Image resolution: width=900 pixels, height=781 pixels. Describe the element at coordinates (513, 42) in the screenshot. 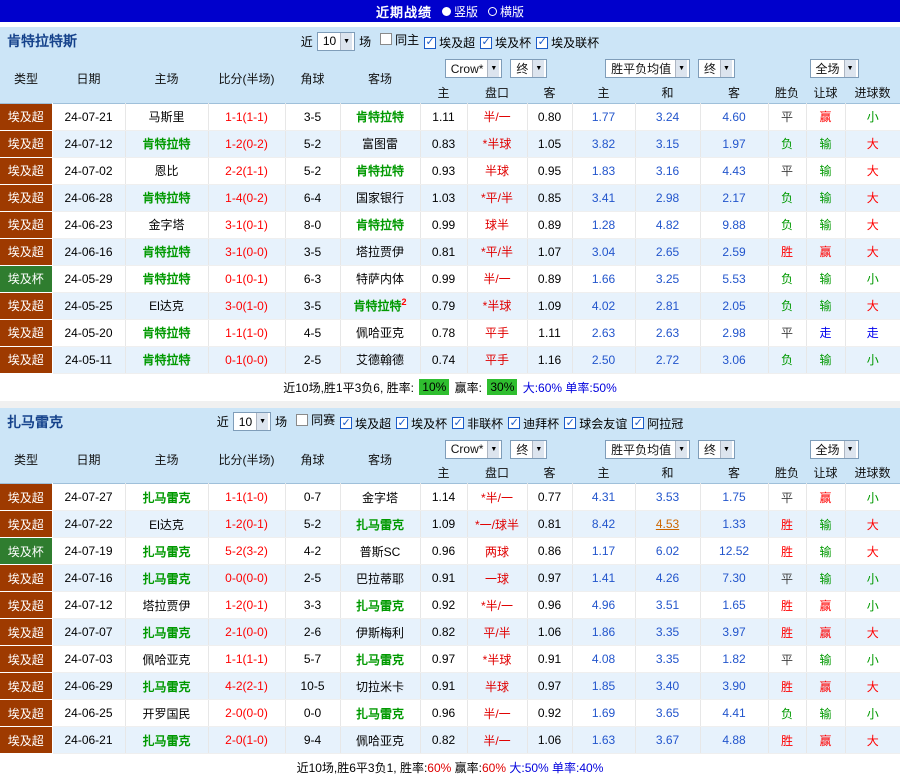

I see `filter-checkbox-label: 埃及杯` at that location.